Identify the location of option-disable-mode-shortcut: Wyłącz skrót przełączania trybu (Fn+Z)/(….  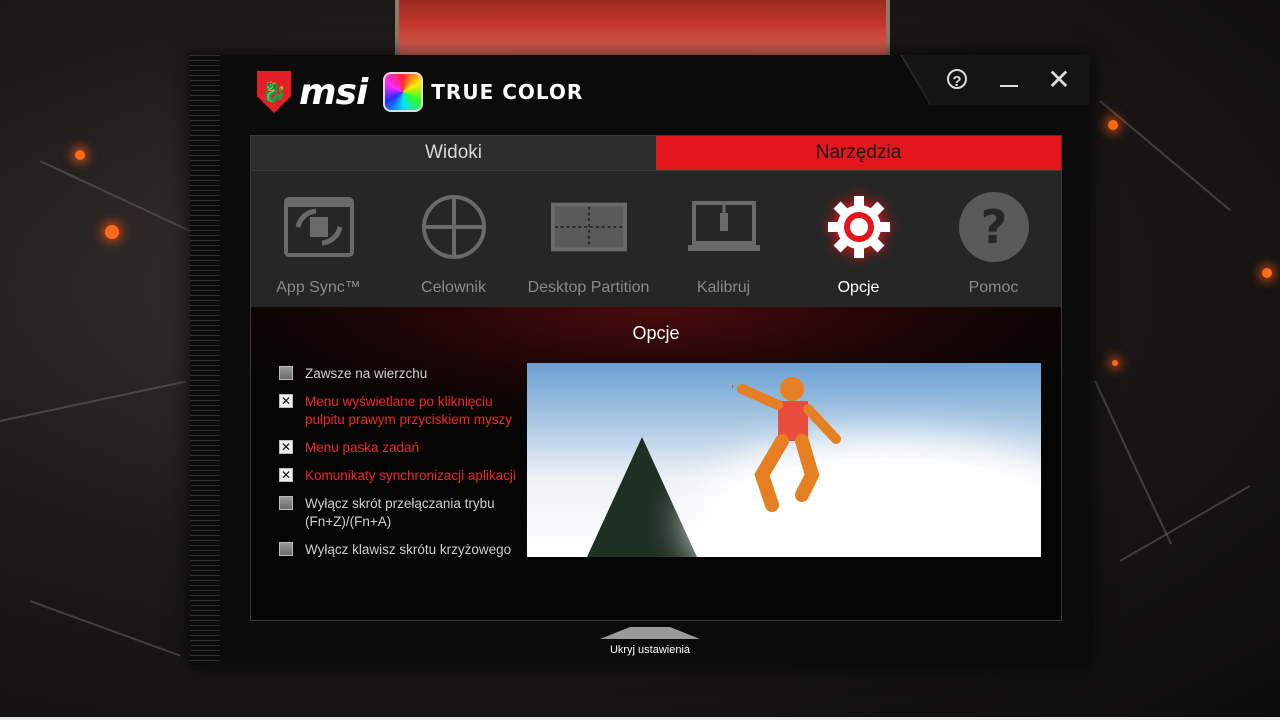
(404, 513).